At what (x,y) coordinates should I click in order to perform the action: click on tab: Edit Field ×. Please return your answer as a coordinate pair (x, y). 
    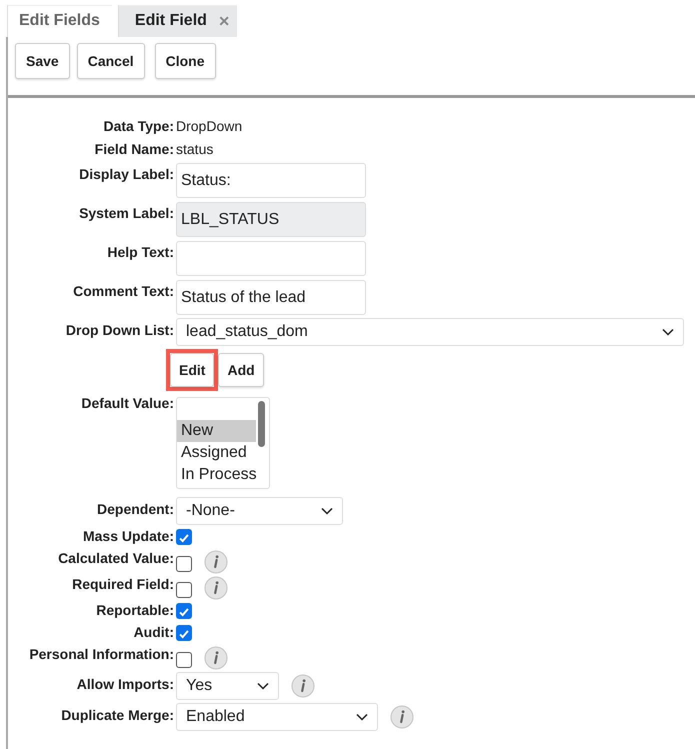
    Looking at the image, I should click on (178, 21).